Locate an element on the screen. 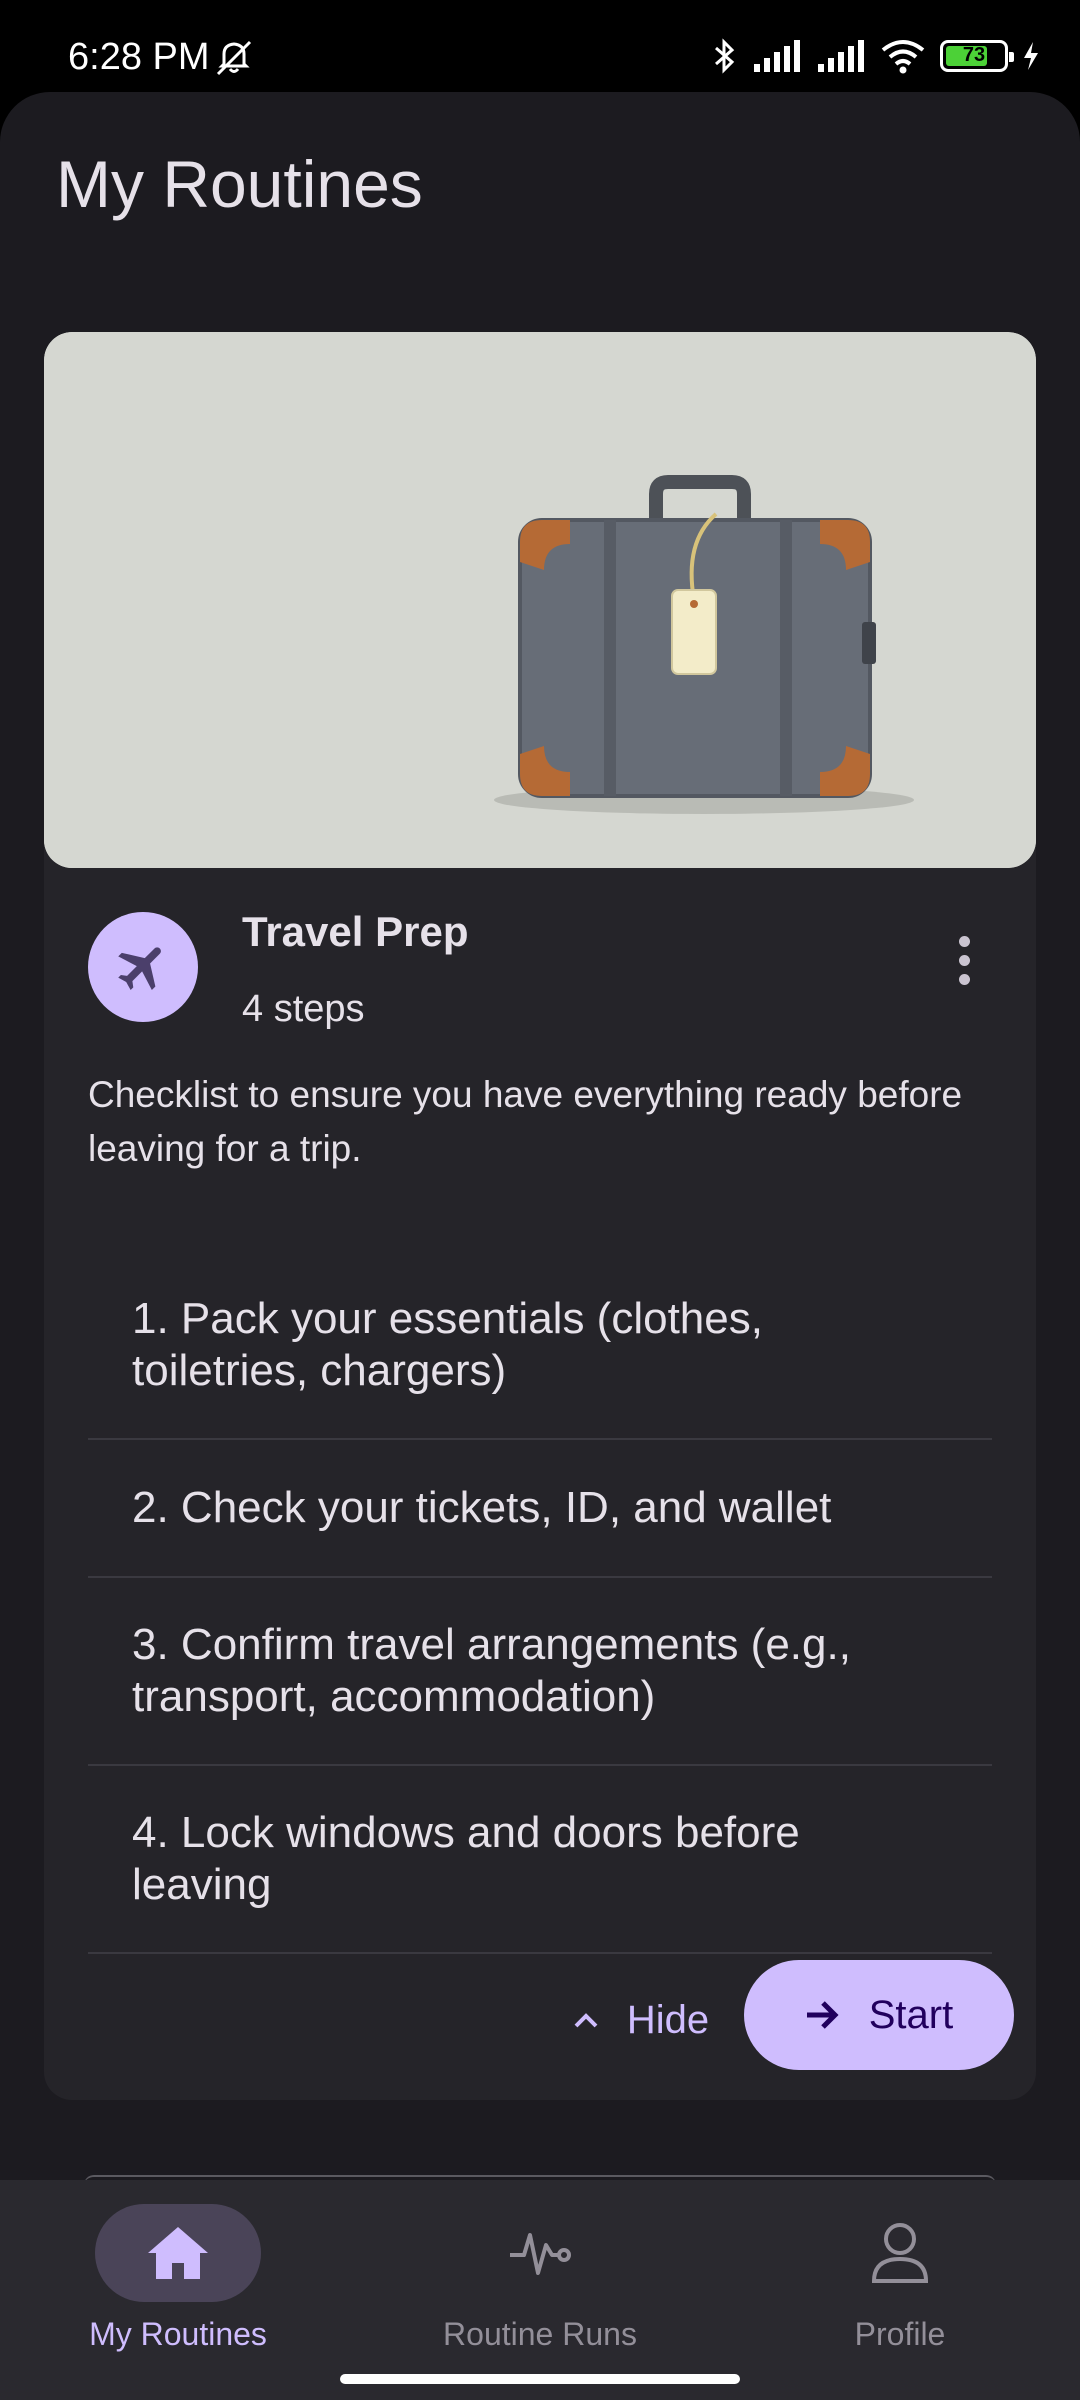  arrow-right-icon is located at coordinates (822, 2015).